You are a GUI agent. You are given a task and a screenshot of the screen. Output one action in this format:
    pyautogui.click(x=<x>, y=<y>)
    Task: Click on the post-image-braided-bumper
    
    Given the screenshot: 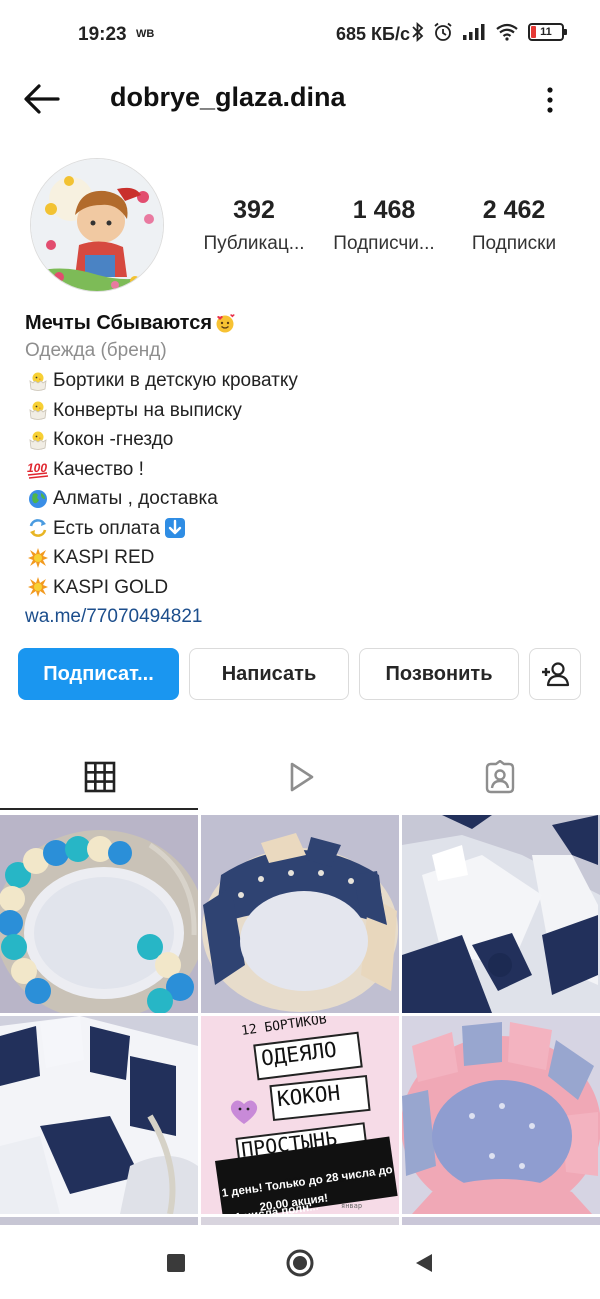 What is the action you would take?
    pyautogui.click(x=99, y=914)
    